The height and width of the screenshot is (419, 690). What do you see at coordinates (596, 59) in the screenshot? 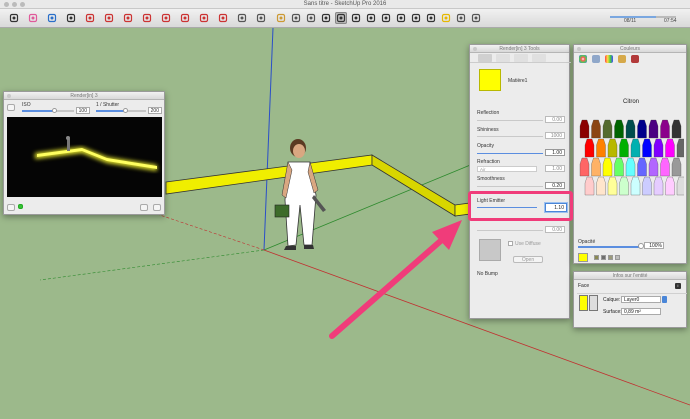
I see `colour-sliders-icon` at bounding box center [596, 59].